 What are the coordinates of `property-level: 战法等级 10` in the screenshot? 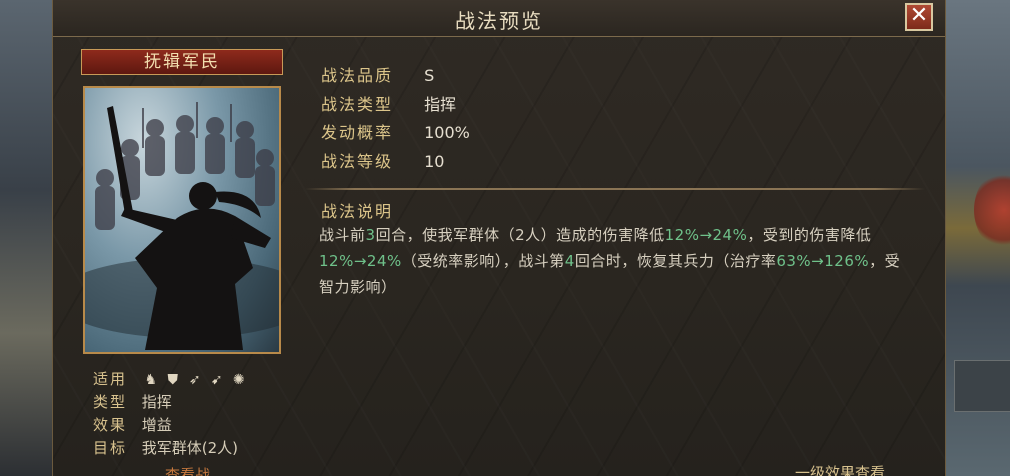 It's located at (395, 162).